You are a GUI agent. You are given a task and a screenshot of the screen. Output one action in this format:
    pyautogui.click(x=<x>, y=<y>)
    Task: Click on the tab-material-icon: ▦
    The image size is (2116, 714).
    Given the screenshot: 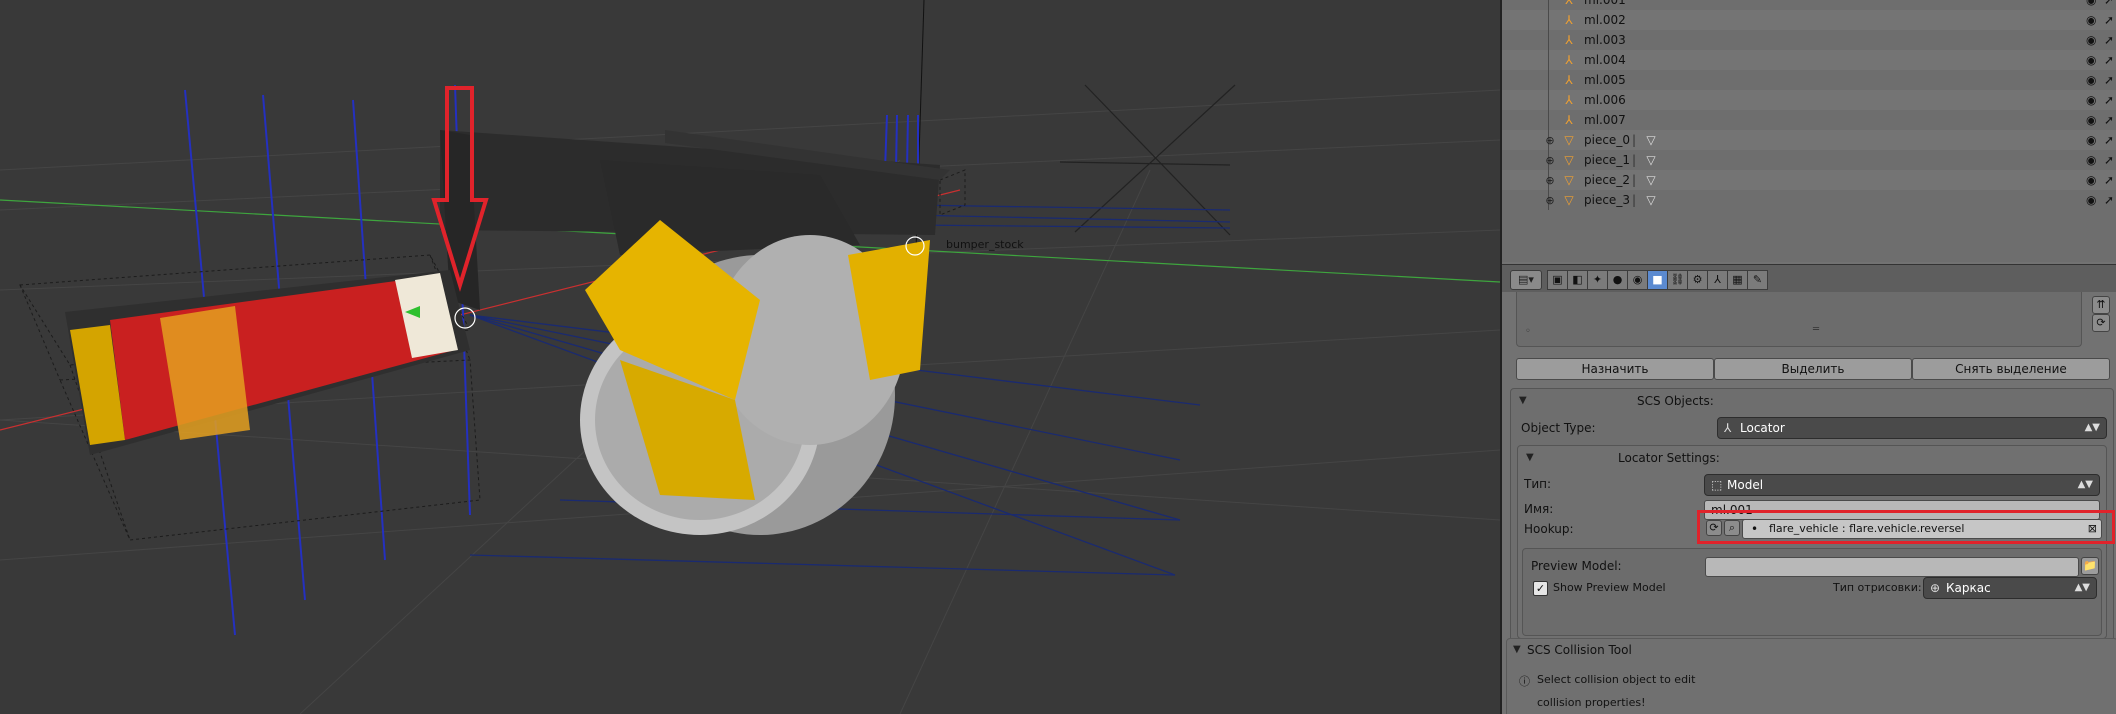 What is the action you would take?
    pyautogui.click(x=1737, y=280)
    